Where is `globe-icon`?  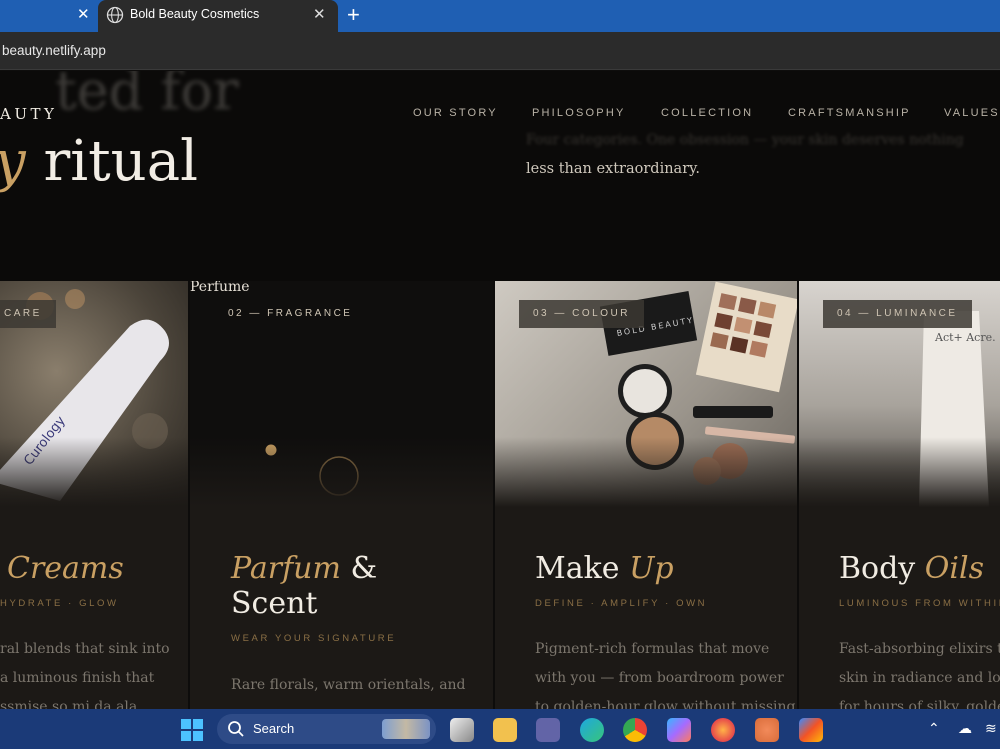
globe-icon is located at coordinates (115, 15).